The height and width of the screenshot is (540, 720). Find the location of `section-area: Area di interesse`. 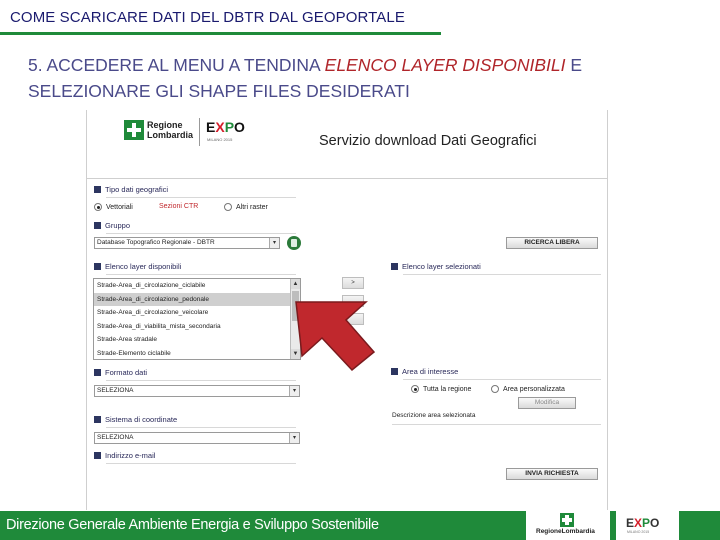

section-area: Area di interesse is located at coordinates (424, 371).